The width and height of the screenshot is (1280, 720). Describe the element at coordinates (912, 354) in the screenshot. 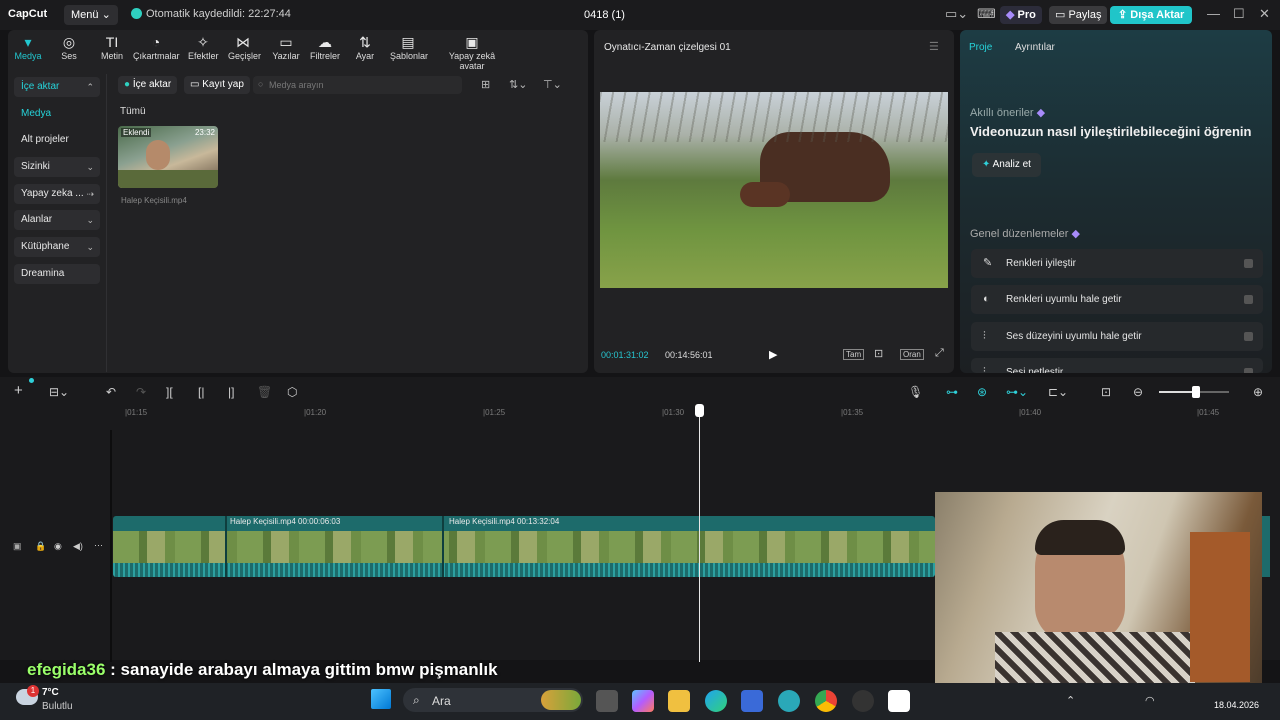

I see `ratio-button: Oran` at that location.